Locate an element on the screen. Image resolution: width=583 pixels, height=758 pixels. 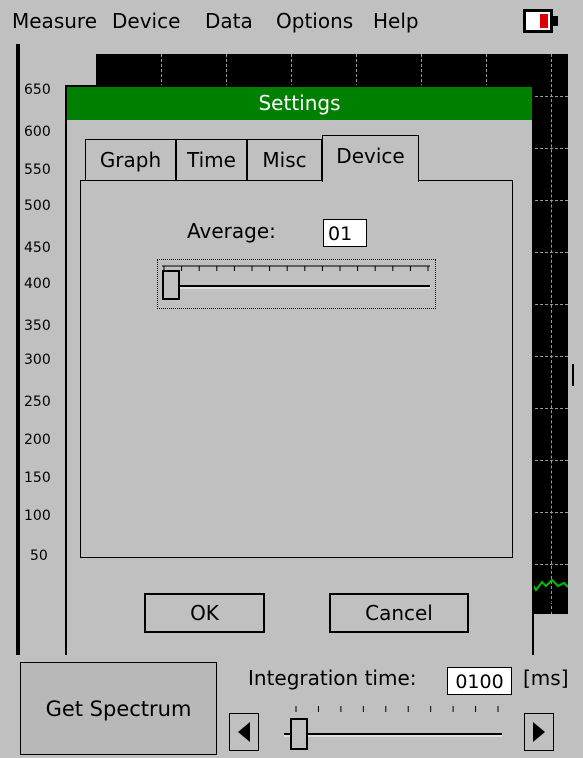
average-slider-track is located at coordinates (296, 277).